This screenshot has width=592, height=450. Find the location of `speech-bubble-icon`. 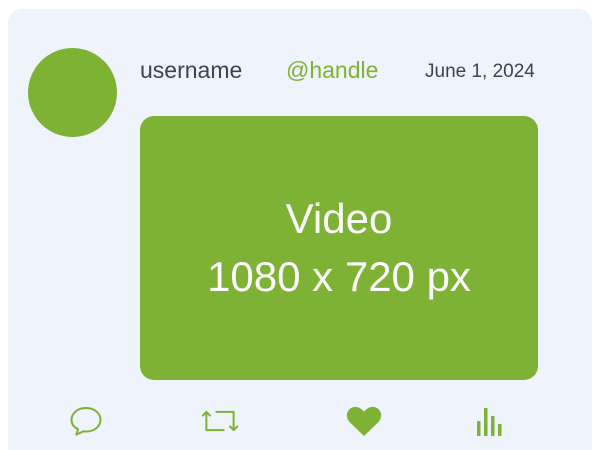

speech-bubble-icon is located at coordinates (86, 421).